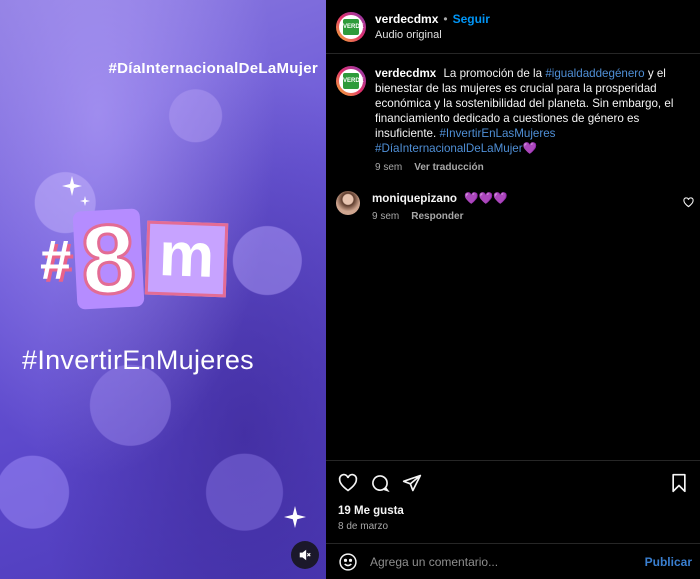 The width and height of the screenshot is (700, 579). What do you see at coordinates (530, 148) in the screenshot?
I see `purple-heart-emoji: 💜` at bounding box center [530, 148].